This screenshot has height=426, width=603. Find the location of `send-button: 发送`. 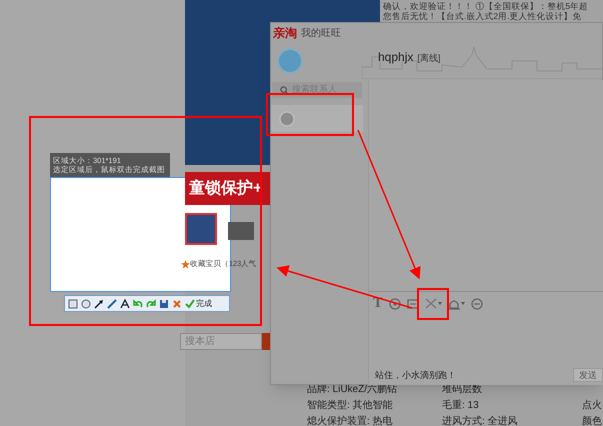

send-button: 发送 is located at coordinates (588, 375).